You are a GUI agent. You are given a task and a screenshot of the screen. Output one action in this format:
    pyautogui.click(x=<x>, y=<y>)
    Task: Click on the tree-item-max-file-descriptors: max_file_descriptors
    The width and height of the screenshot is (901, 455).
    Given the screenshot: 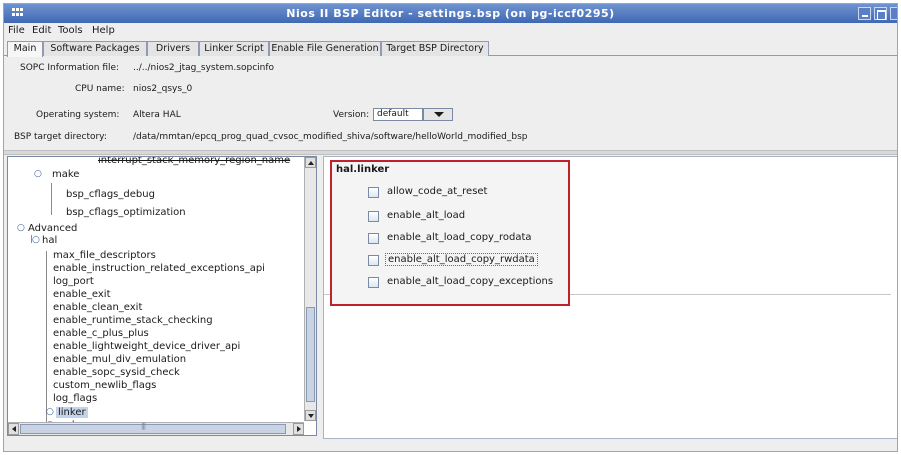 What is the action you would take?
    pyautogui.click(x=104, y=255)
    